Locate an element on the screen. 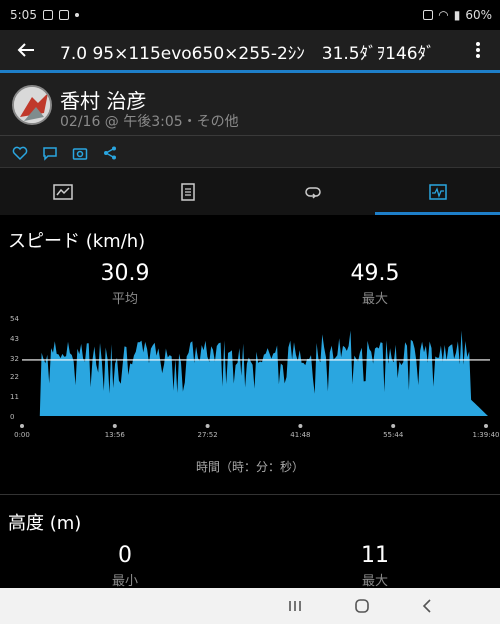 The width and height of the screenshot is (500, 624). action-row is located at coordinates (65, 153).